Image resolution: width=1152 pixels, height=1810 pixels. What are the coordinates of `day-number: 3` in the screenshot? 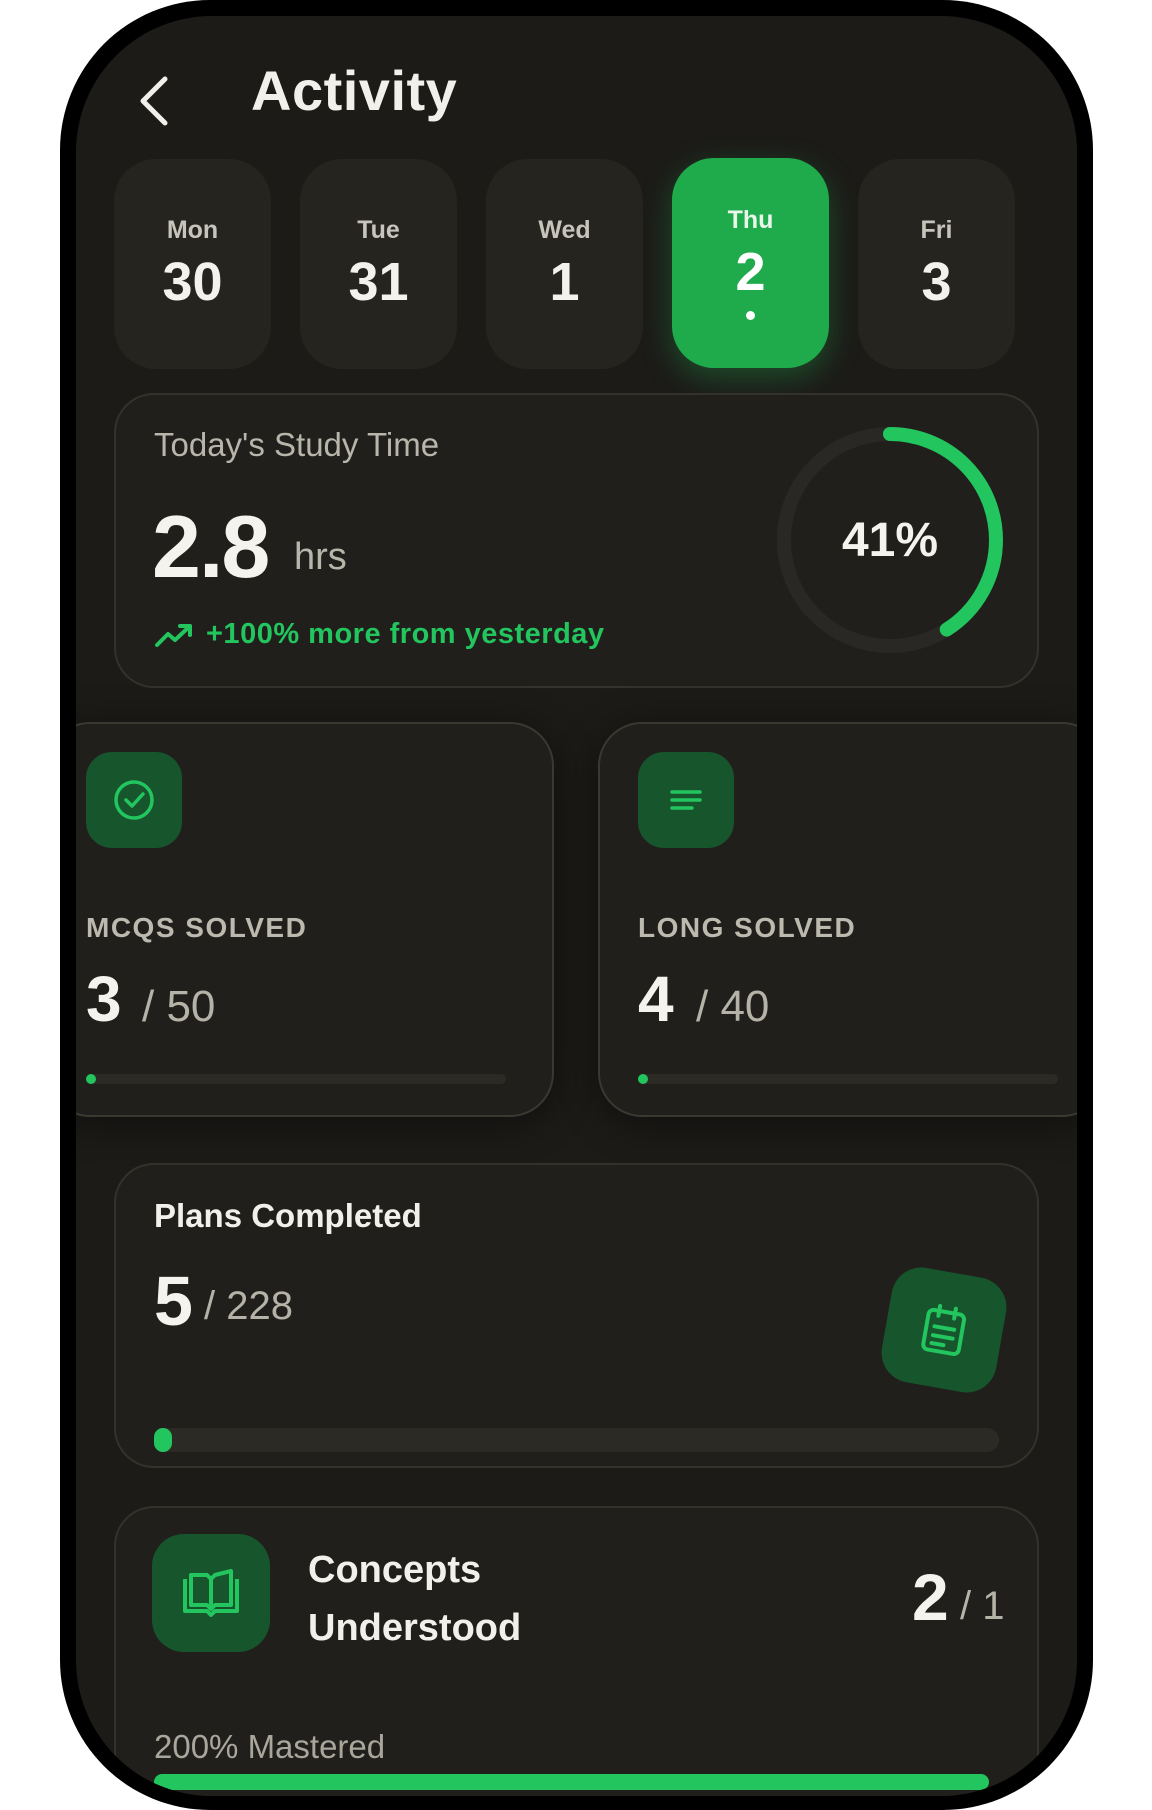 It's located at (936, 281).